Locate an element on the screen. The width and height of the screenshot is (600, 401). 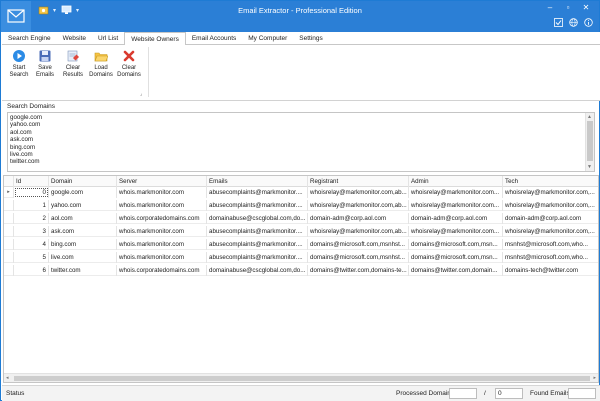
scroll-up-arrow-icon: ▲ is located at coordinates (589, 117).